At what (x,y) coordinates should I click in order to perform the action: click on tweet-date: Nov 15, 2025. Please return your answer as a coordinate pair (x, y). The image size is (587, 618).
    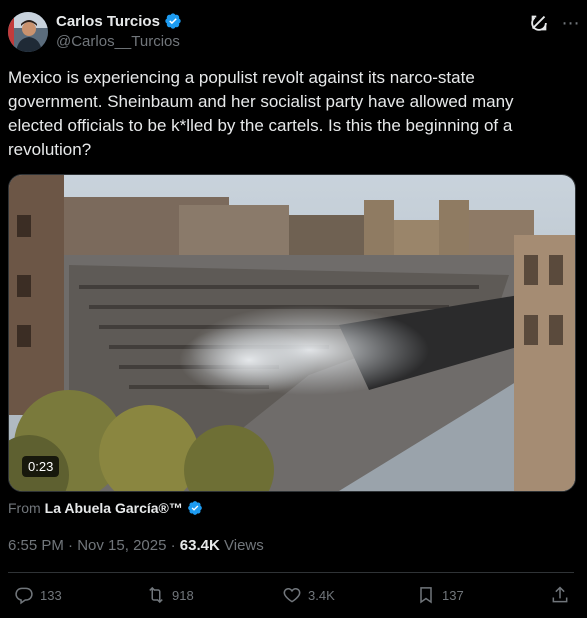
    Looking at the image, I should click on (121, 545).